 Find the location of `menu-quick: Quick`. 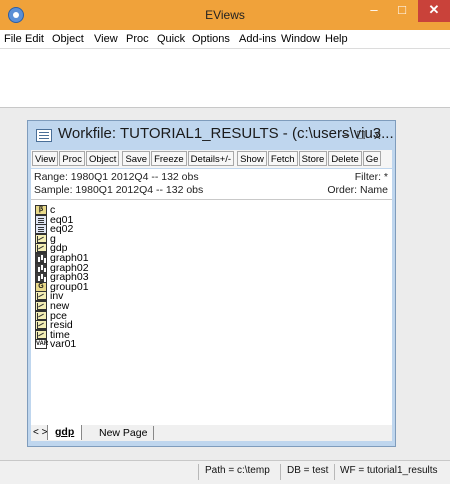

menu-quick: Quick is located at coordinates (171, 39).